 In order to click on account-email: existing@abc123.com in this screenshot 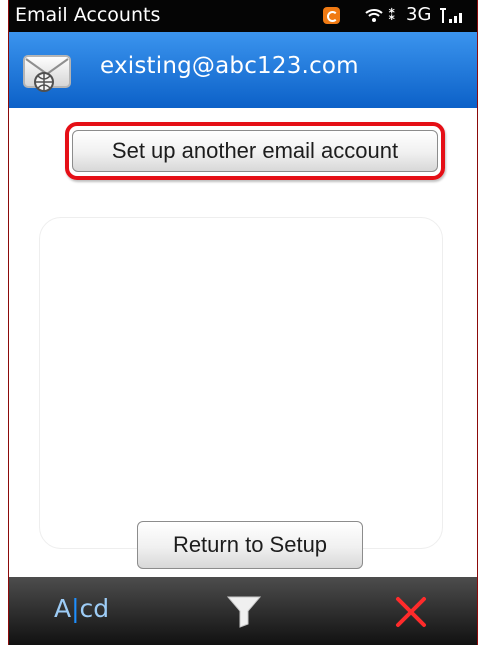, I will do `click(229, 66)`.